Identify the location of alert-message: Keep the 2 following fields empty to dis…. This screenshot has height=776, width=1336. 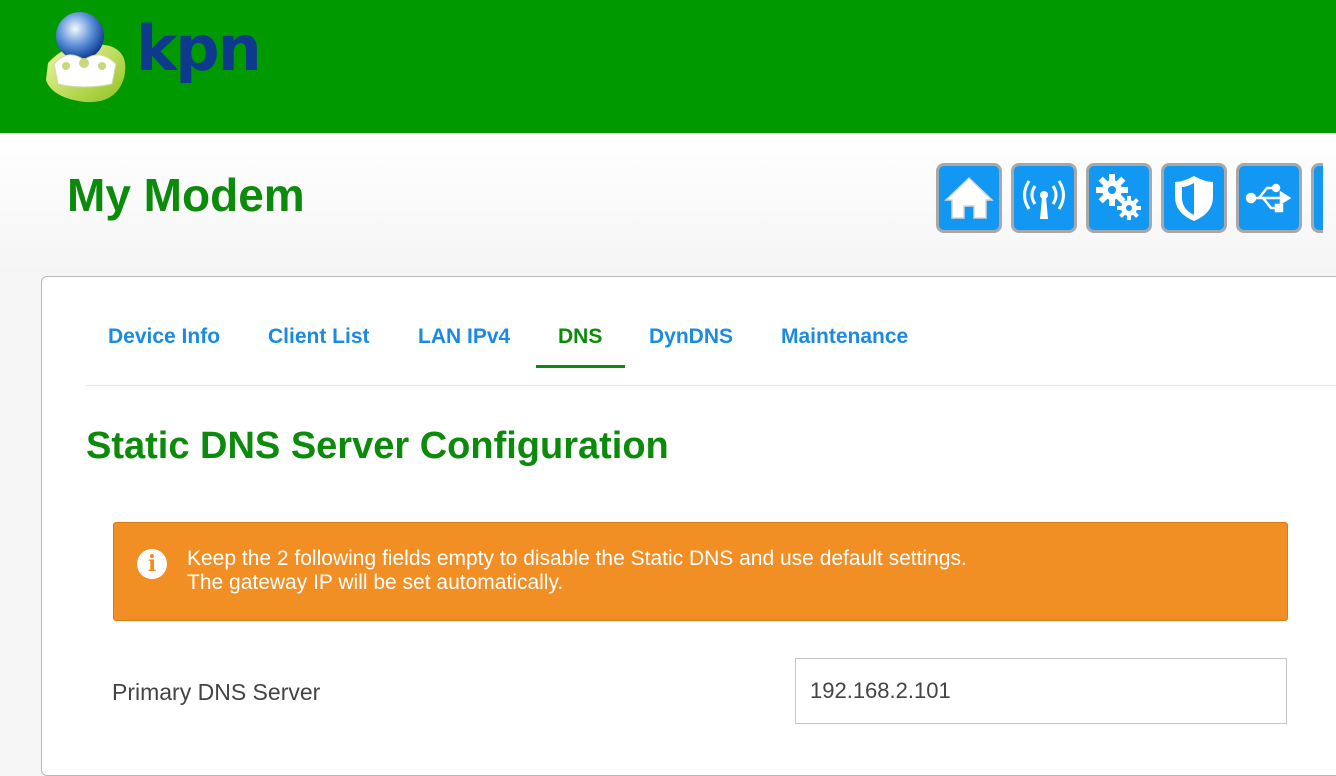
(577, 571).